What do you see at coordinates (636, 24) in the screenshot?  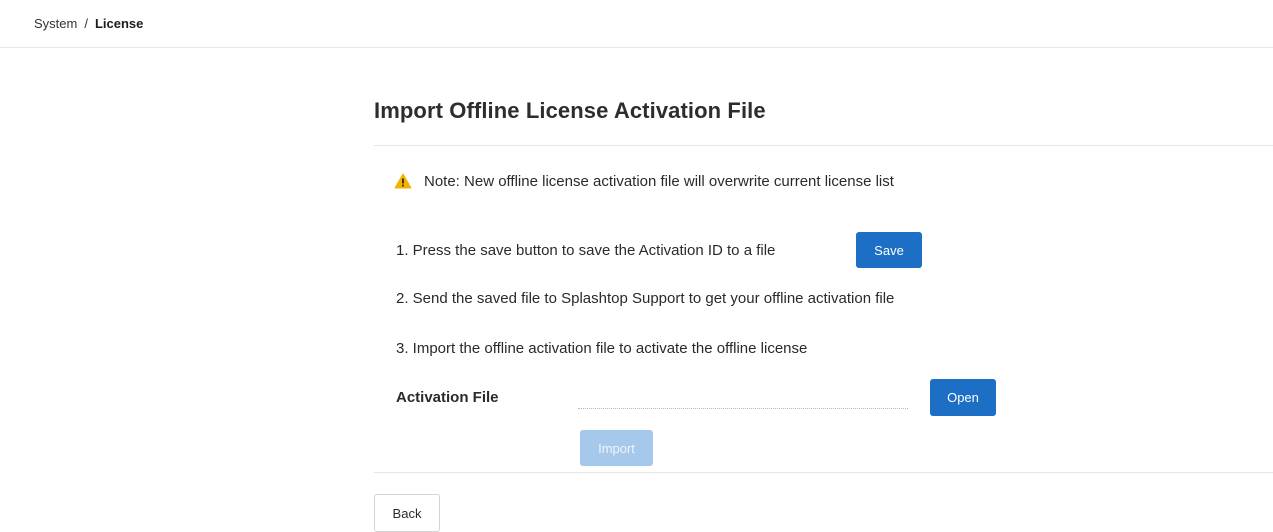 I see `top-bar: System / License` at bounding box center [636, 24].